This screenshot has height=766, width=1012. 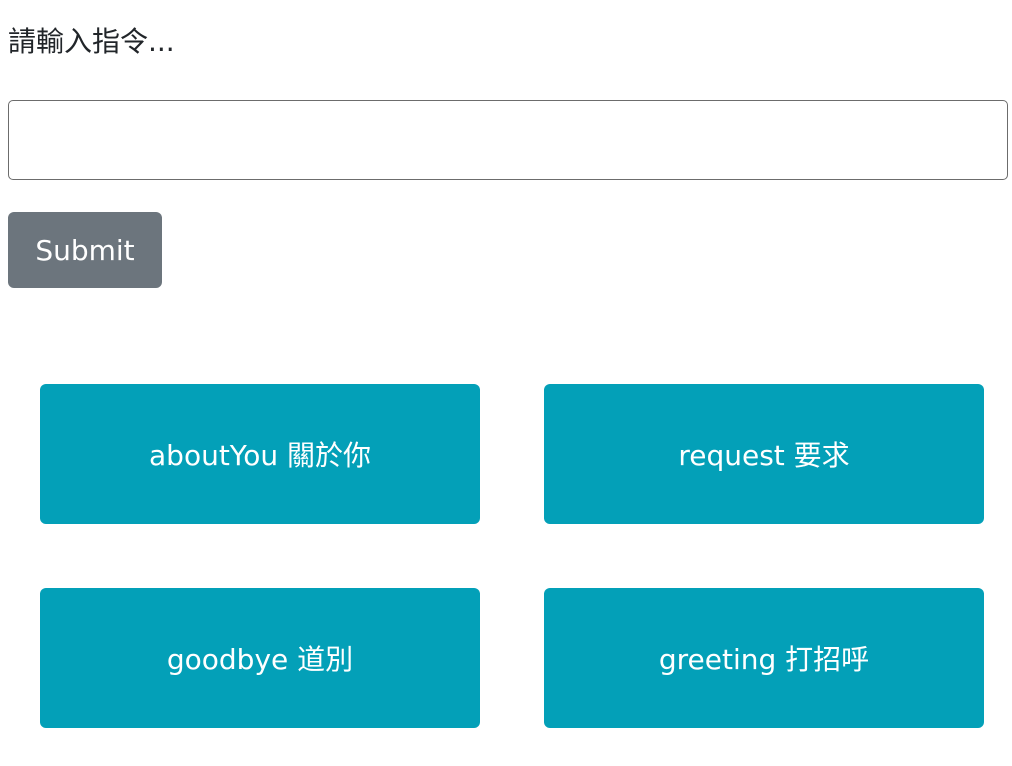 I want to click on goodbye-button: goodbye 道別, so click(x=260, y=658).